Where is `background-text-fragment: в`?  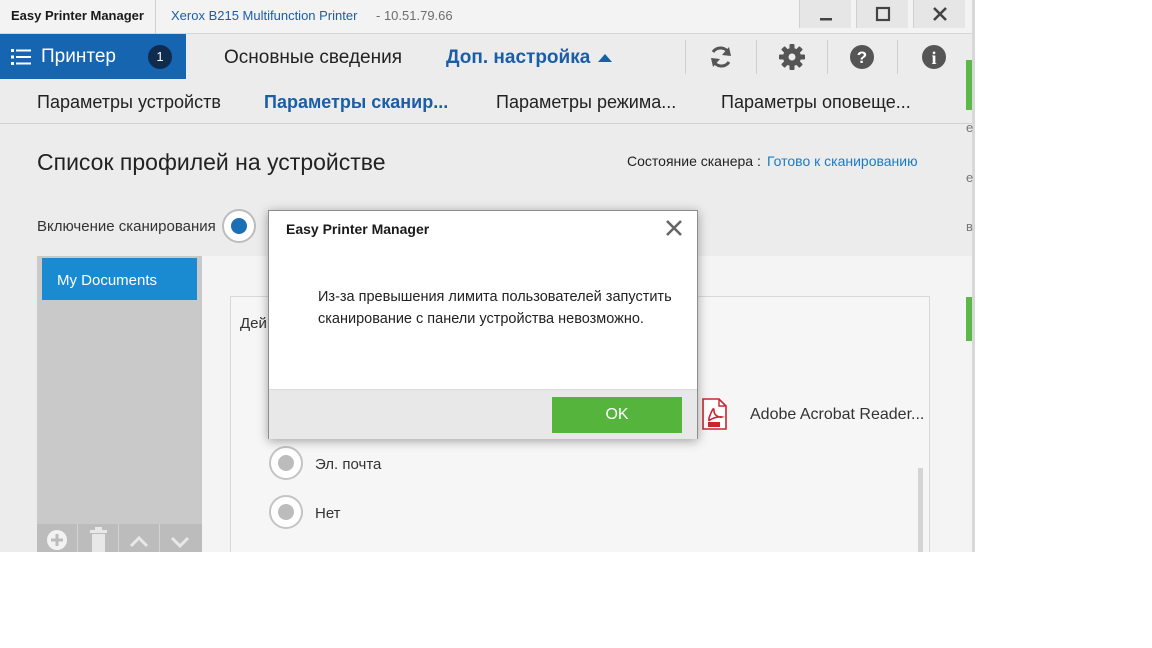 background-text-fragment: в is located at coordinates (969, 226).